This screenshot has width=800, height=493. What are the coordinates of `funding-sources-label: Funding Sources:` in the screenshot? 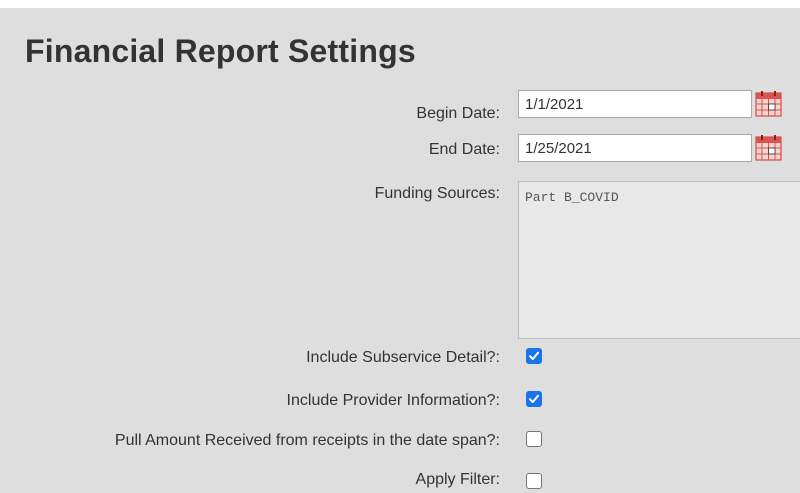 It's located at (437, 193).